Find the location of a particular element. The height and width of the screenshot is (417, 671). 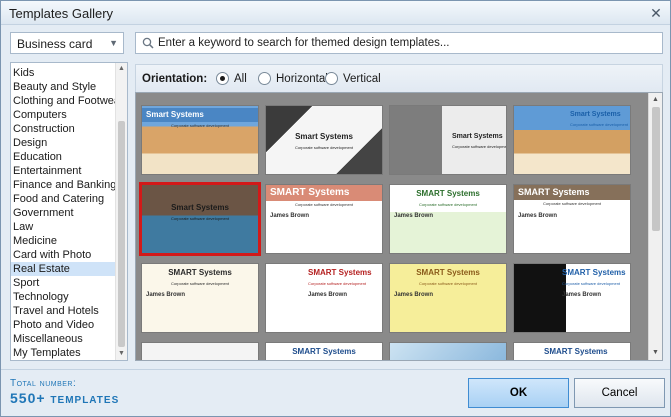

gallery-scrollbar: ▲ ▼ is located at coordinates (655, 226).